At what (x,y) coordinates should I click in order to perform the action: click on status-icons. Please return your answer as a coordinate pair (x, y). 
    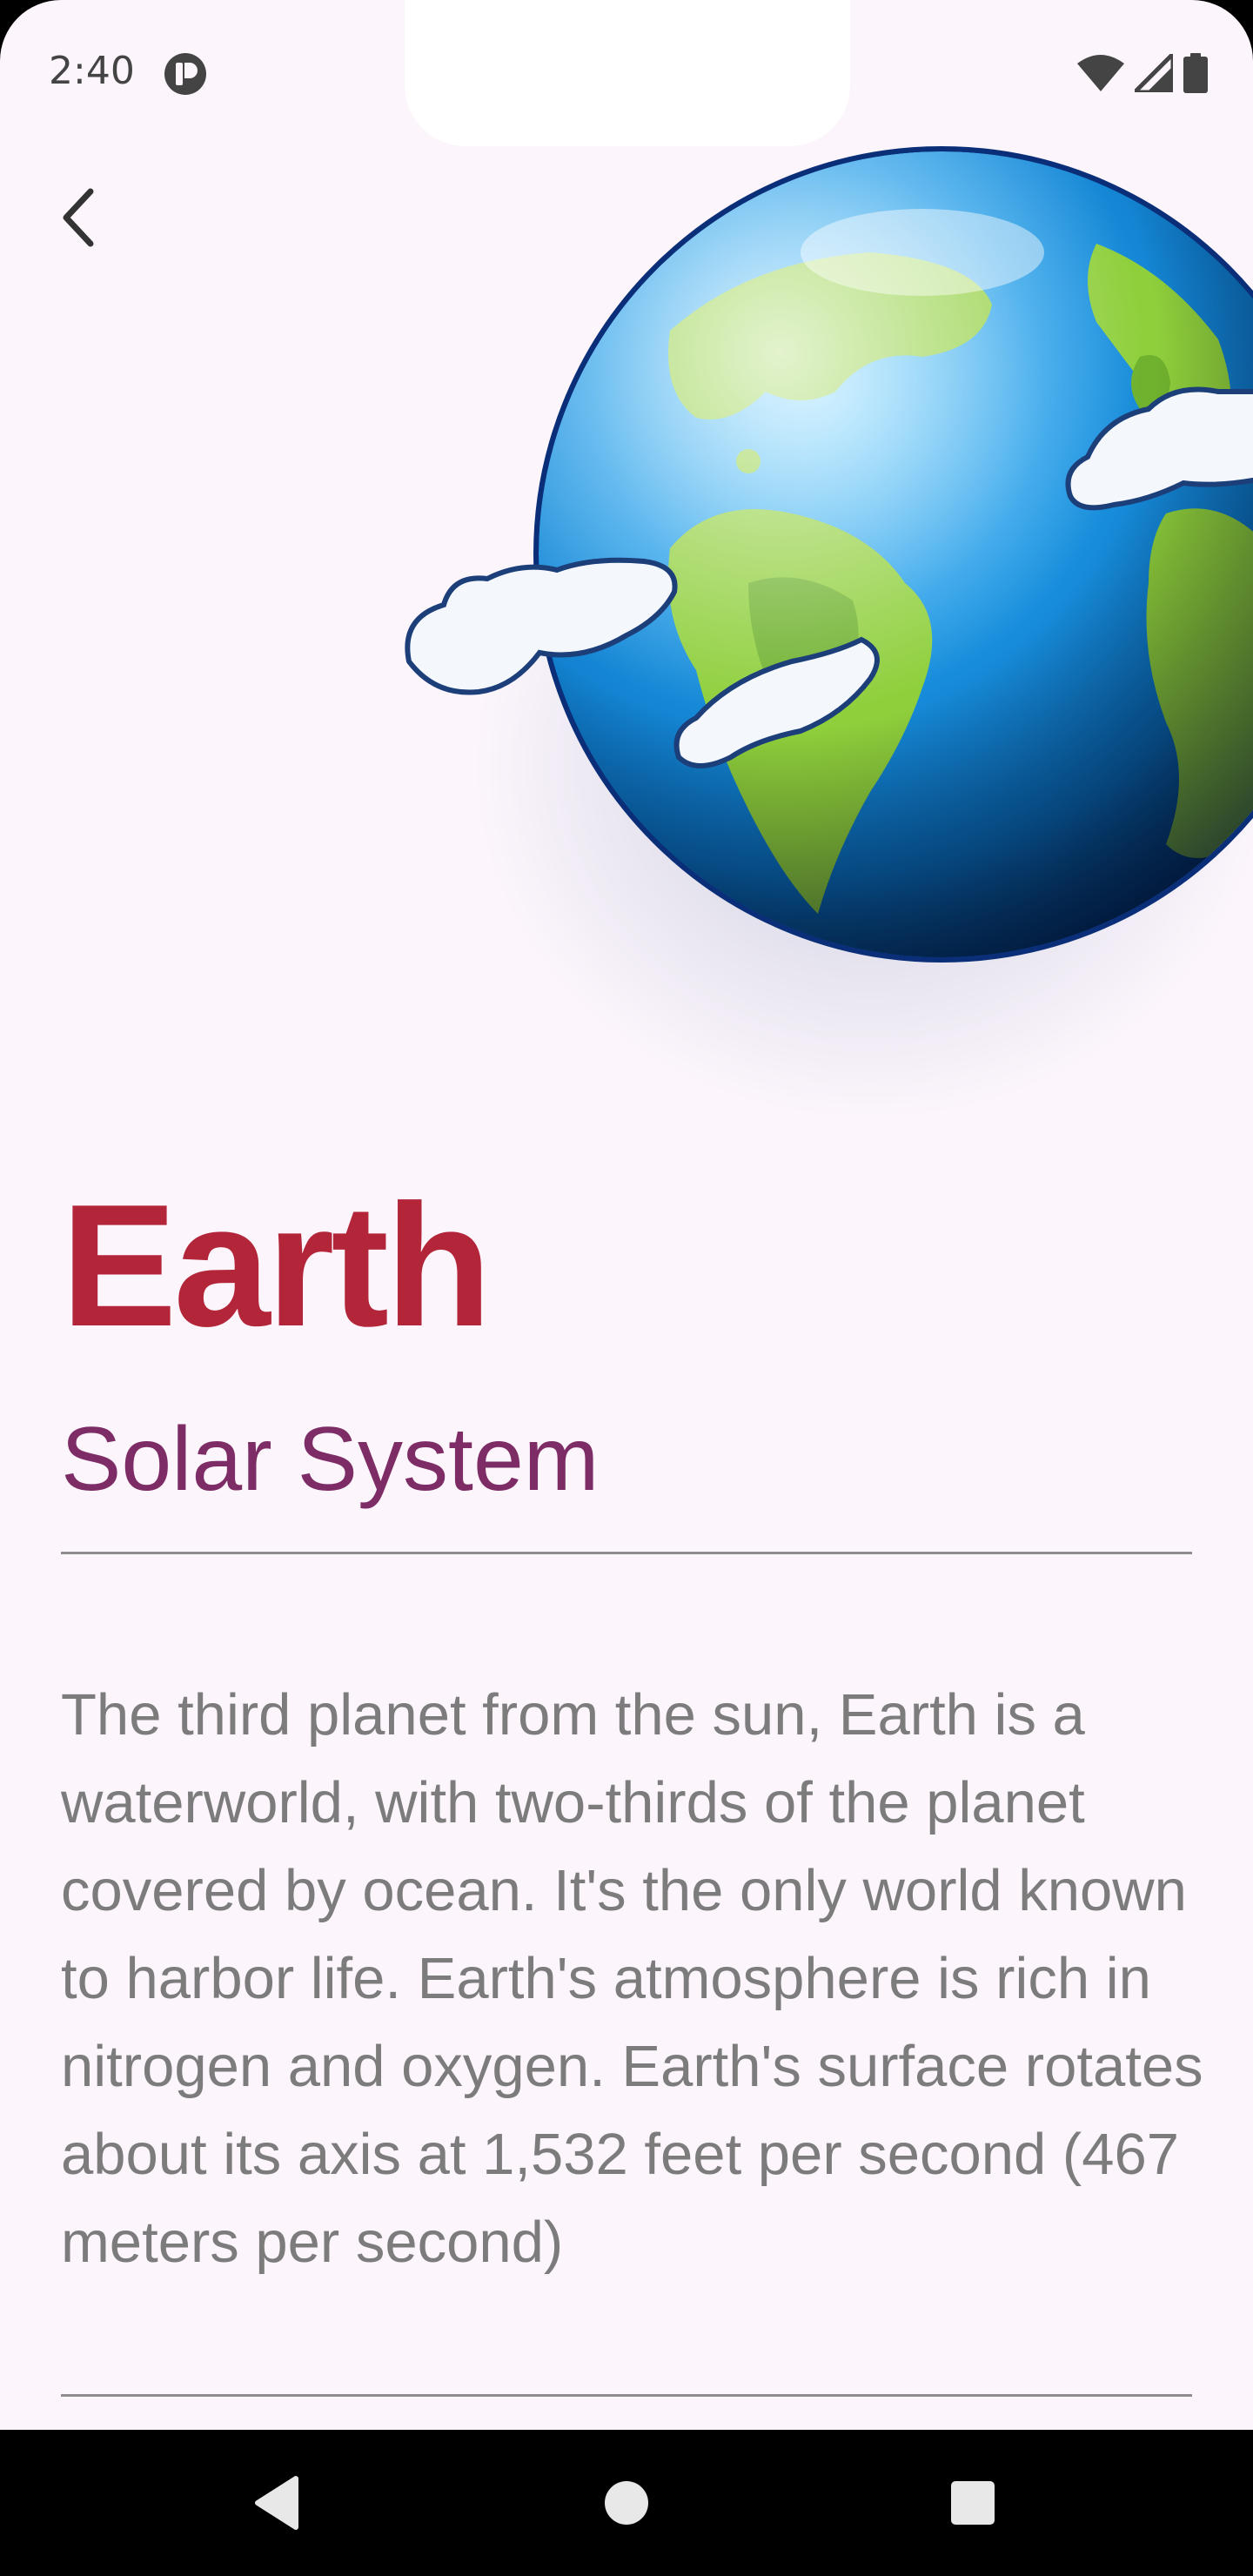
    Looking at the image, I should click on (1142, 72).